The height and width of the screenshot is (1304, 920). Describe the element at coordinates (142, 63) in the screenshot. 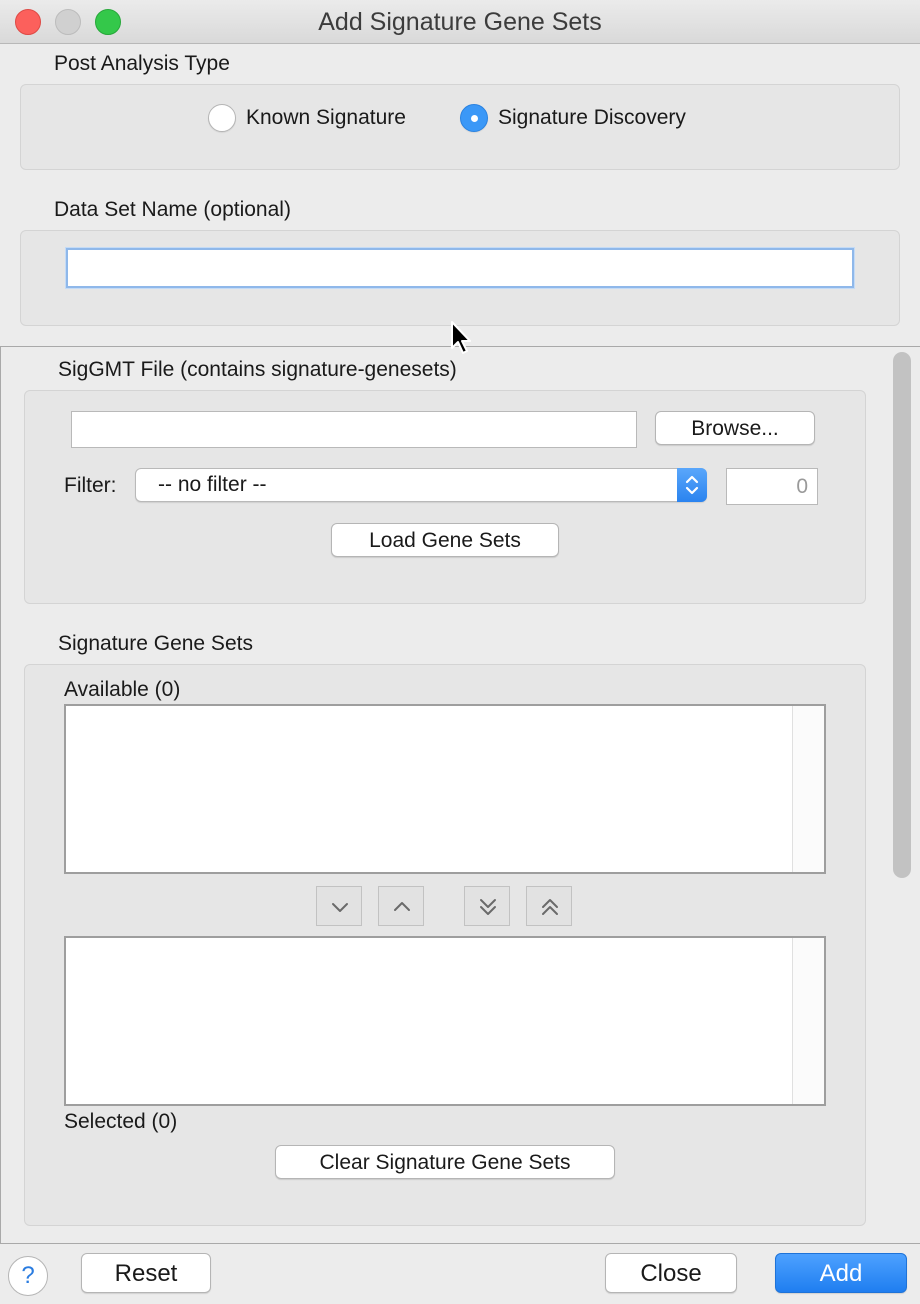

I see `post-analysis-type-label: Post Analysis Type` at that location.